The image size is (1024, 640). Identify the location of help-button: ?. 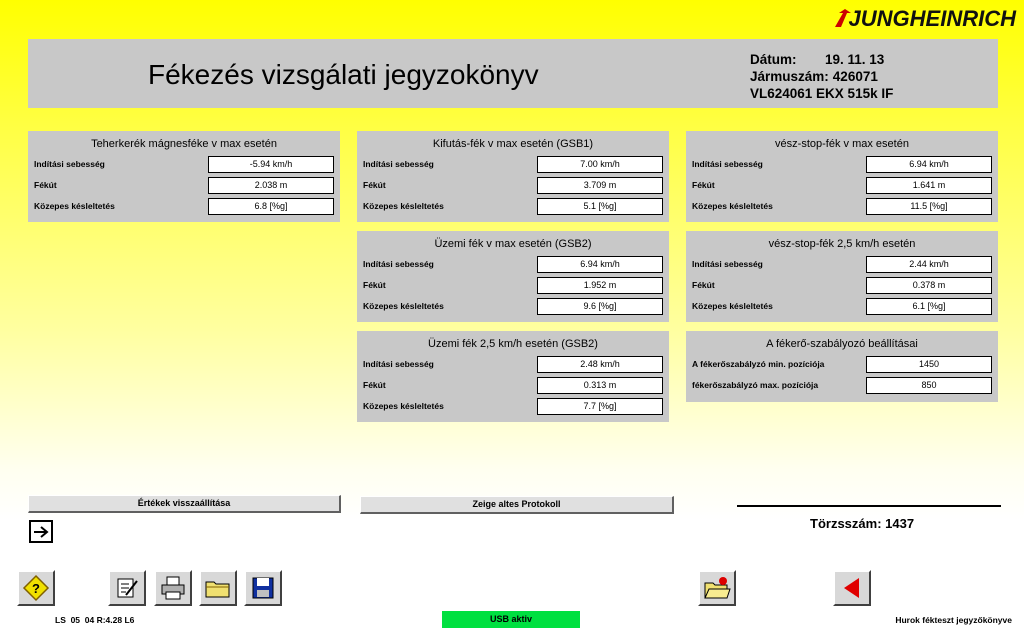
(36, 588).